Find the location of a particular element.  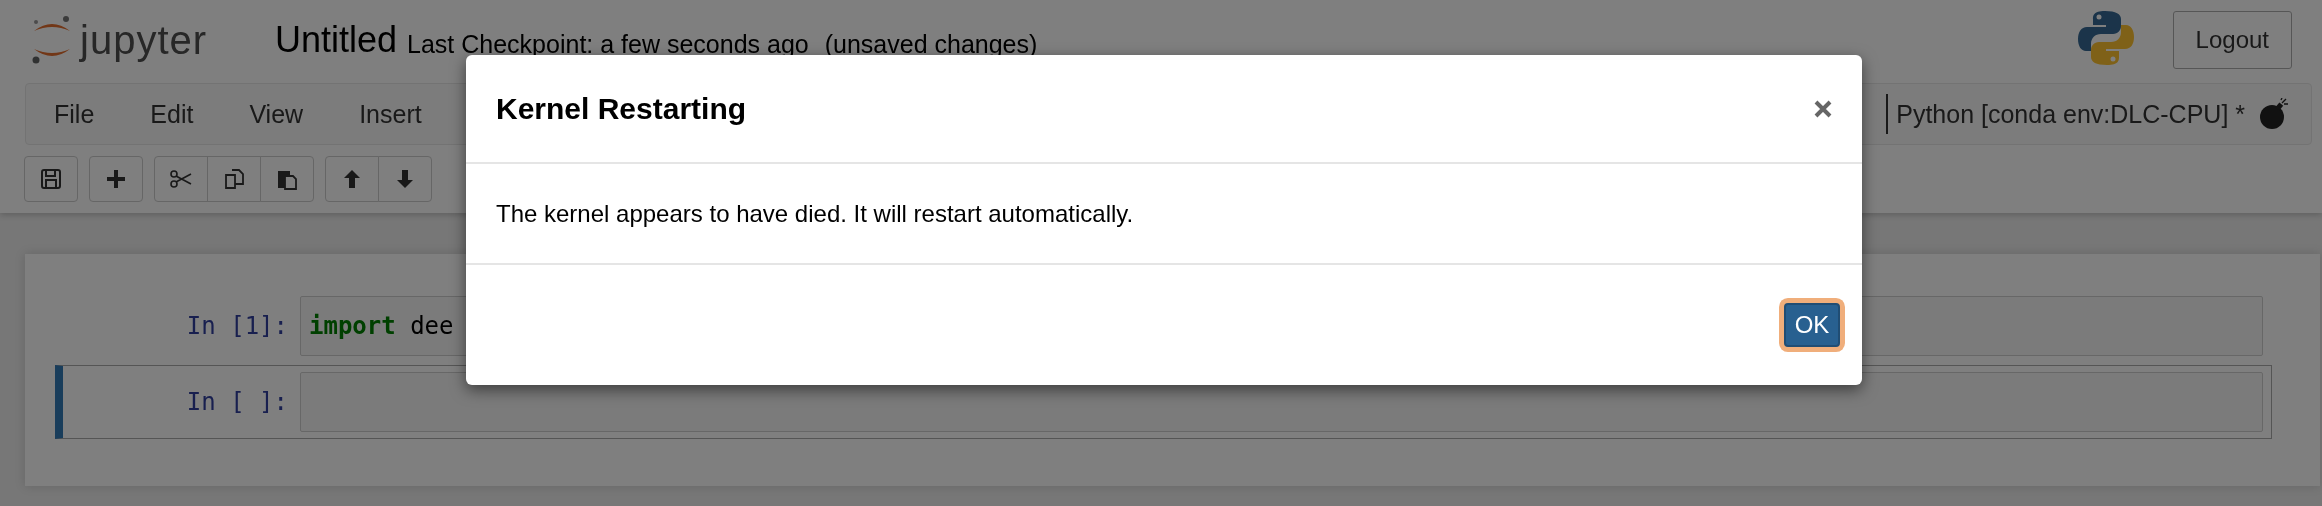

dialog-title: Kernel Restarting is located at coordinates (622, 108).